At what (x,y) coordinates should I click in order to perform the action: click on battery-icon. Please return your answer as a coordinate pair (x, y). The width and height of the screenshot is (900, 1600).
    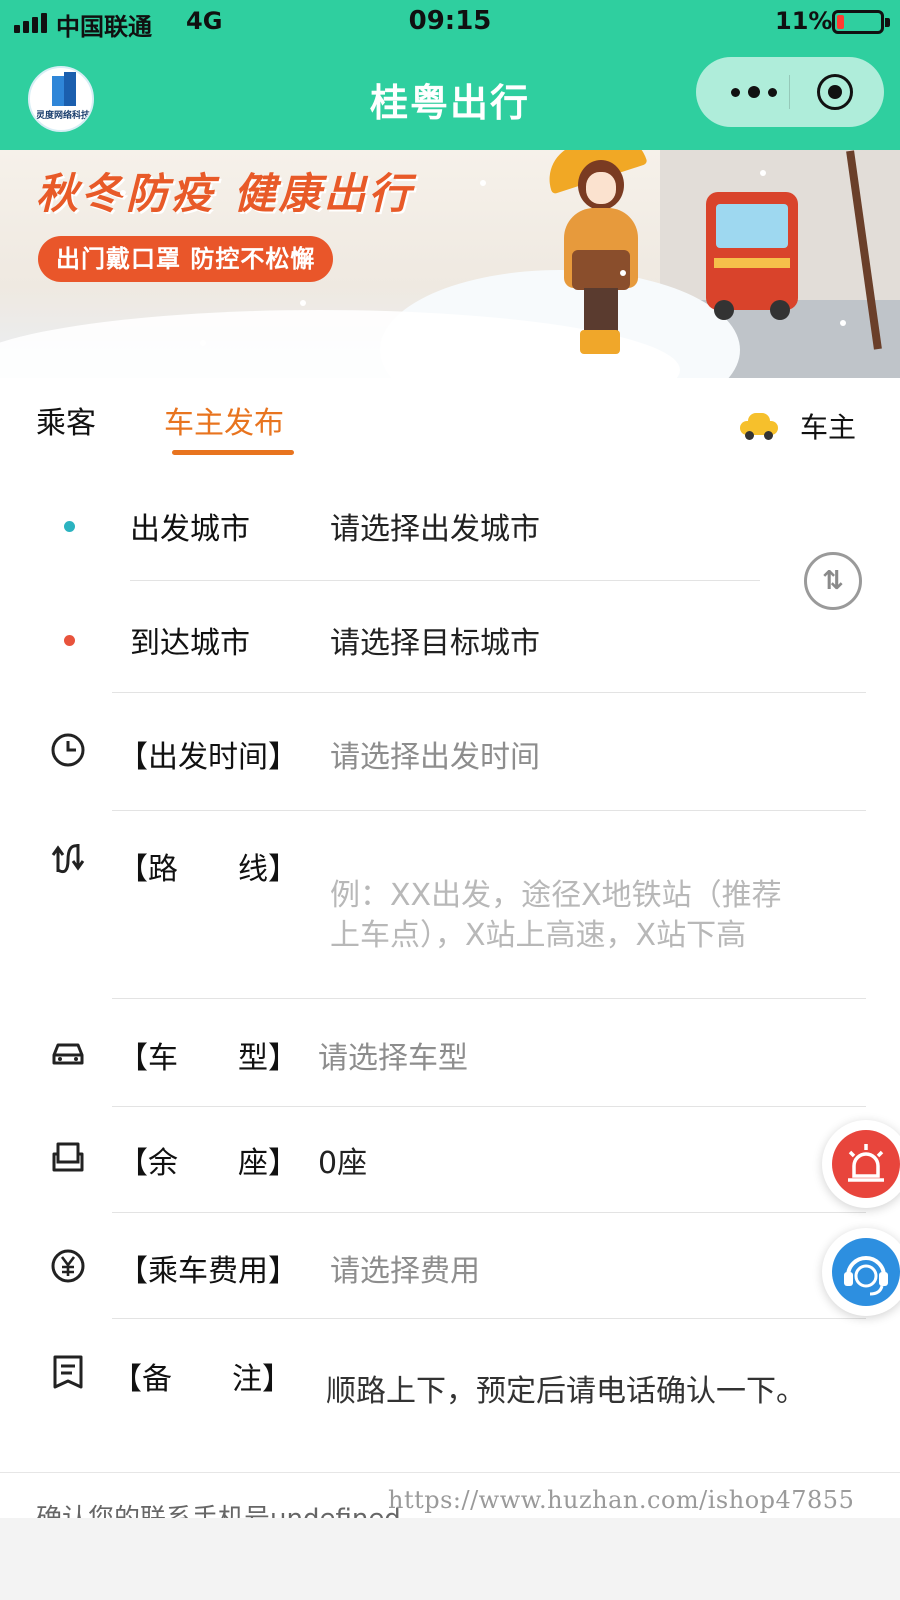
    Looking at the image, I should click on (861, 22).